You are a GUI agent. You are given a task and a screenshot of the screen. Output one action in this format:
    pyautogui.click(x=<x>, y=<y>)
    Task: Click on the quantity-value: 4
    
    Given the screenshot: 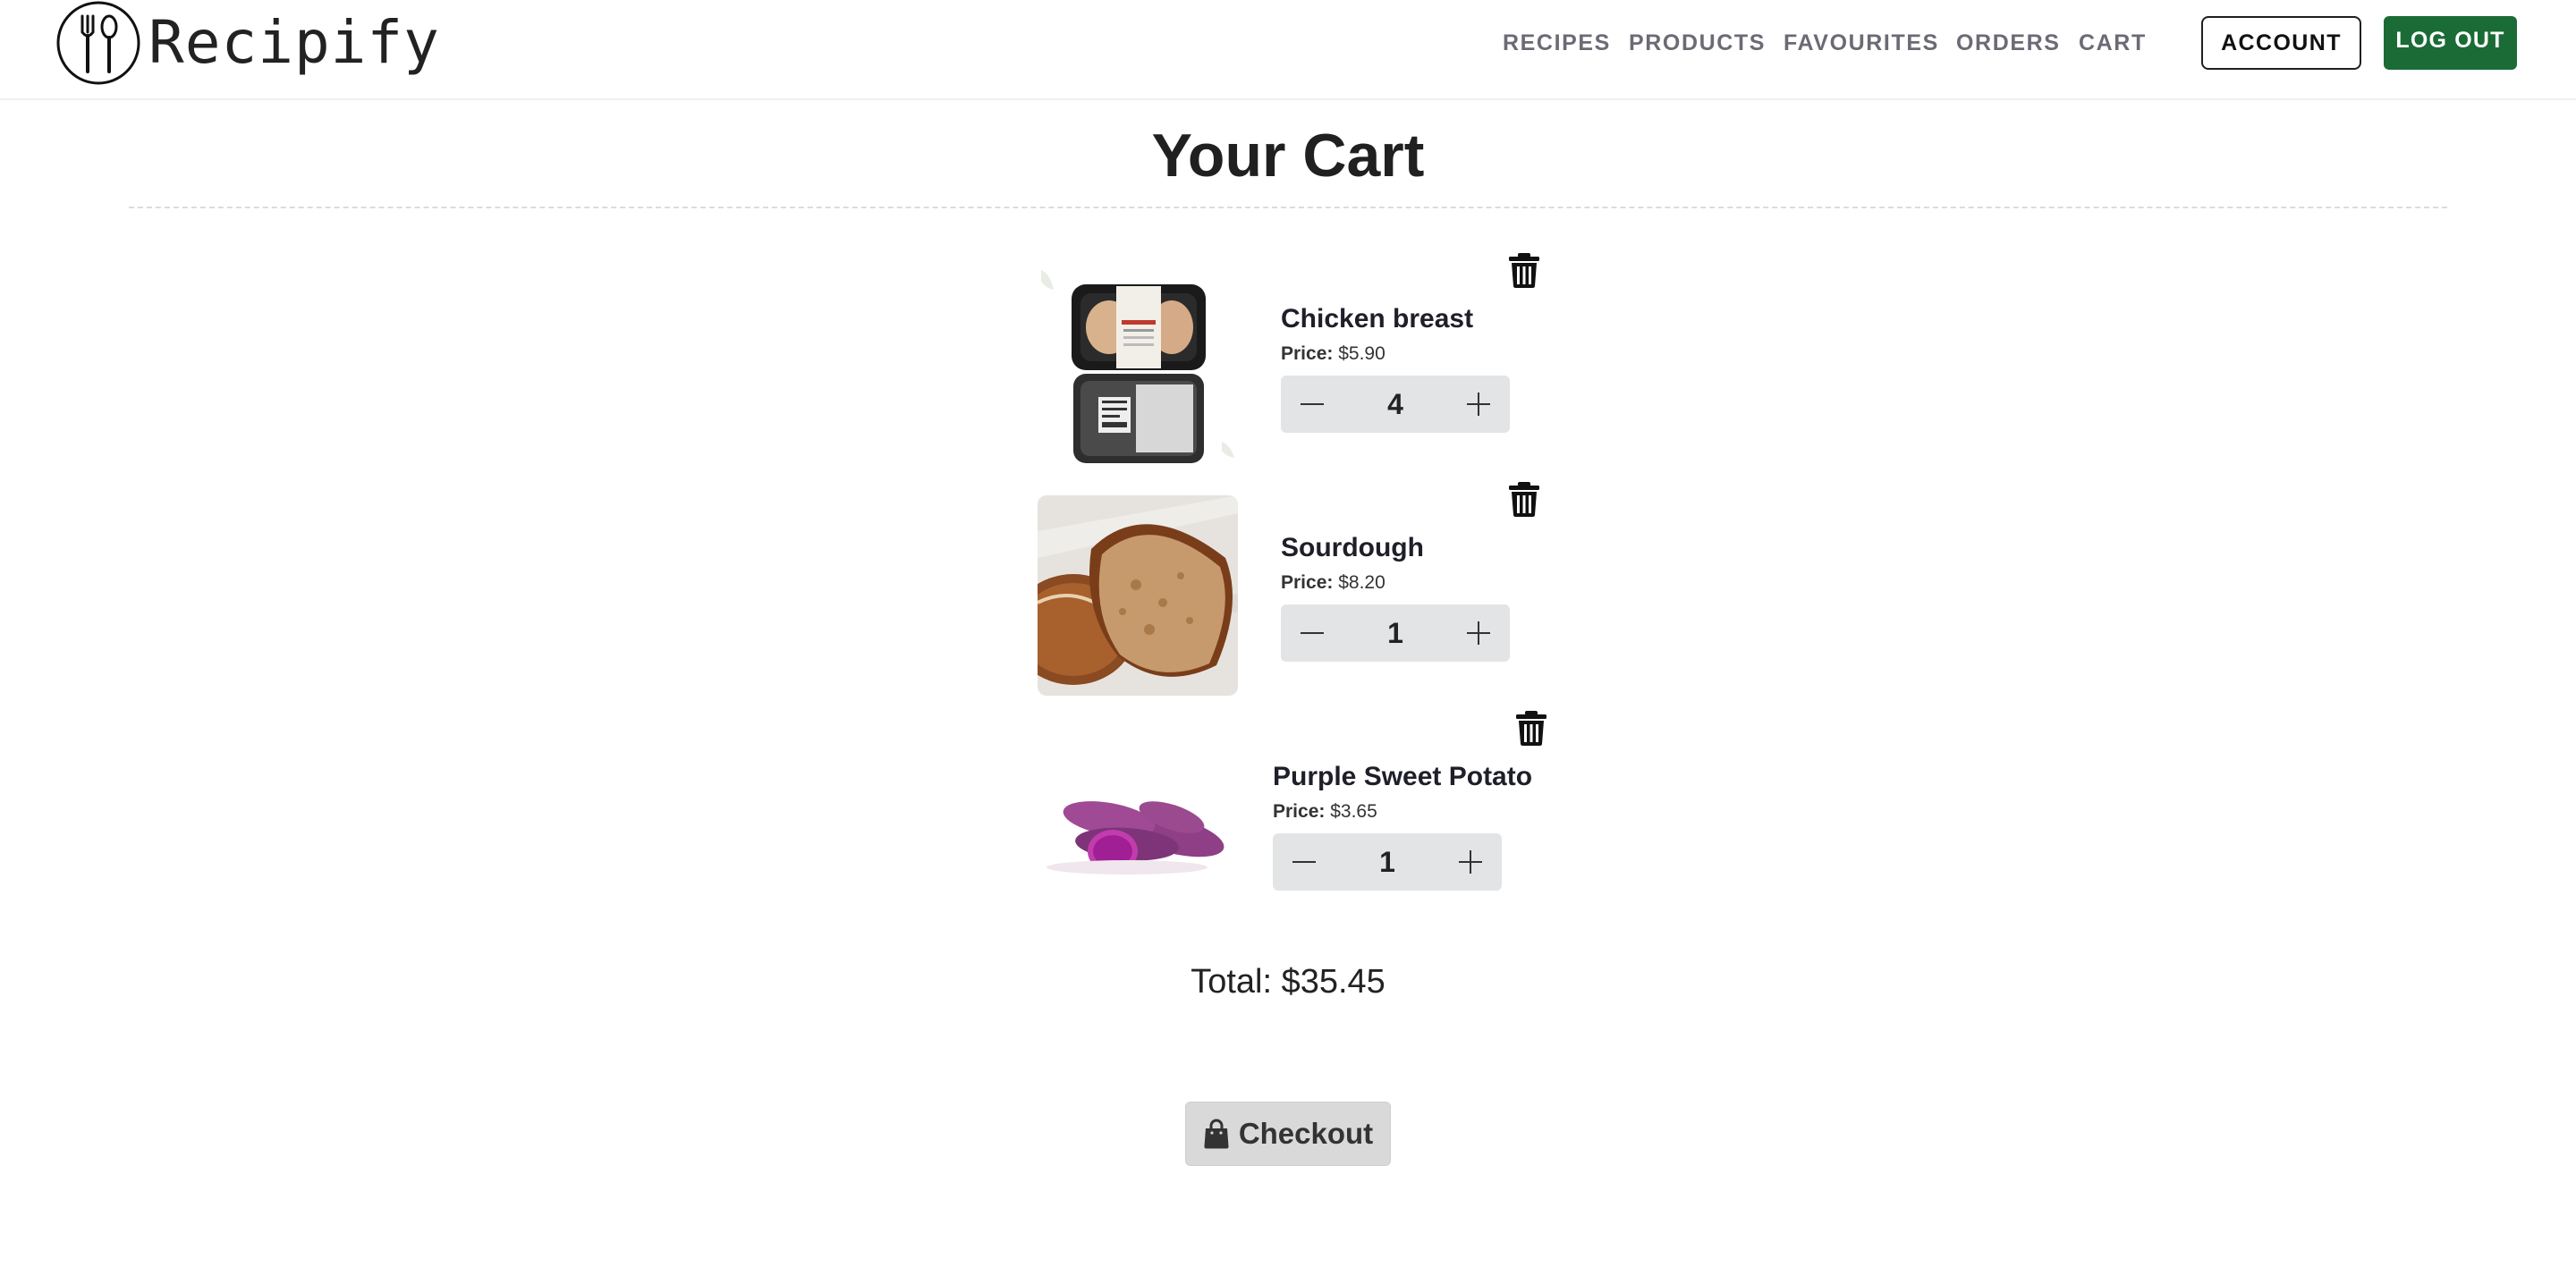 What is the action you would take?
    pyautogui.click(x=1395, y=404)
    